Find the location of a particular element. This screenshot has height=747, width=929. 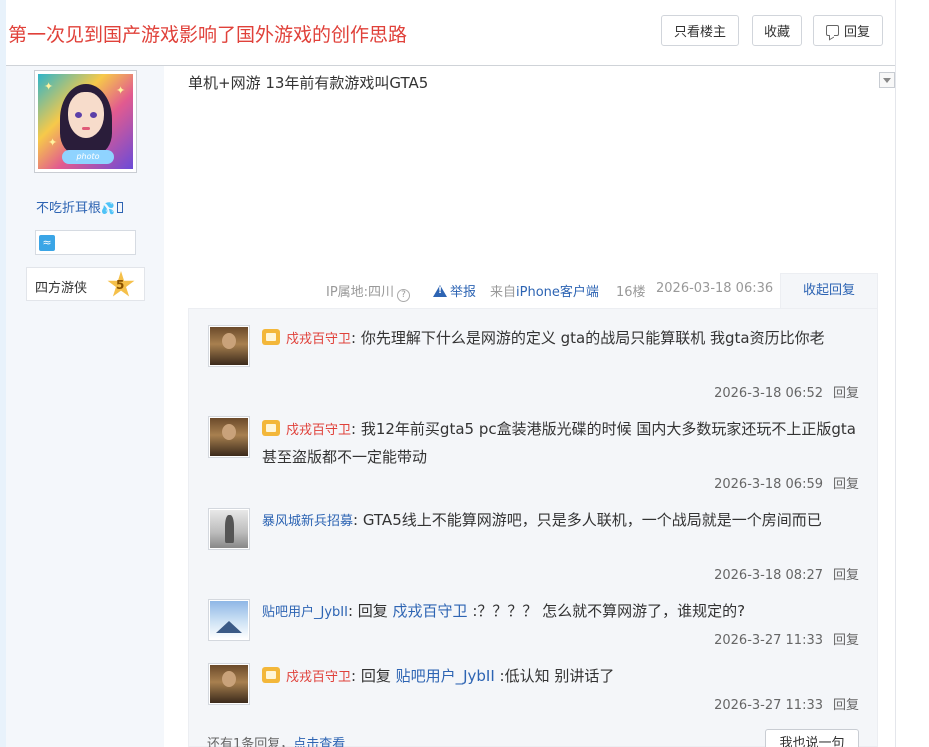

author-avatar: ✦ ✦ ✦ photo is located at coordinates (85, 121).